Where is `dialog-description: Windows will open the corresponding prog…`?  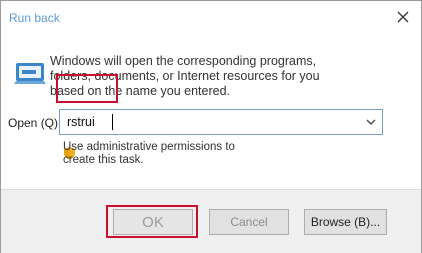 dialog-description: Windows will open the corresponding prog… is located at coordinates (185, 76).